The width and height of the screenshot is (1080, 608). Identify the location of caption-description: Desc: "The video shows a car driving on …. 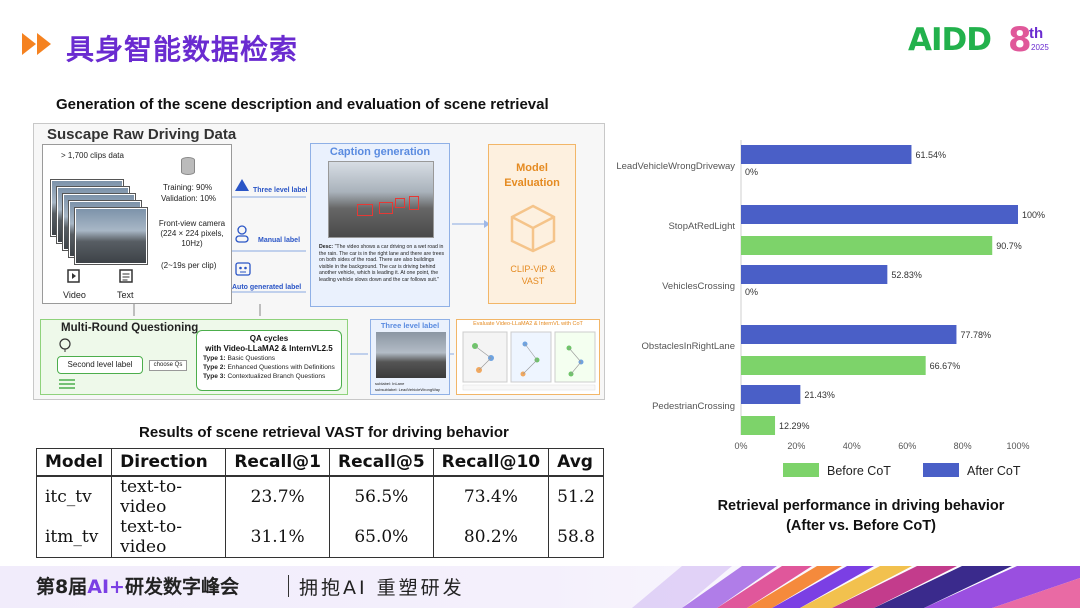
(382, 263).